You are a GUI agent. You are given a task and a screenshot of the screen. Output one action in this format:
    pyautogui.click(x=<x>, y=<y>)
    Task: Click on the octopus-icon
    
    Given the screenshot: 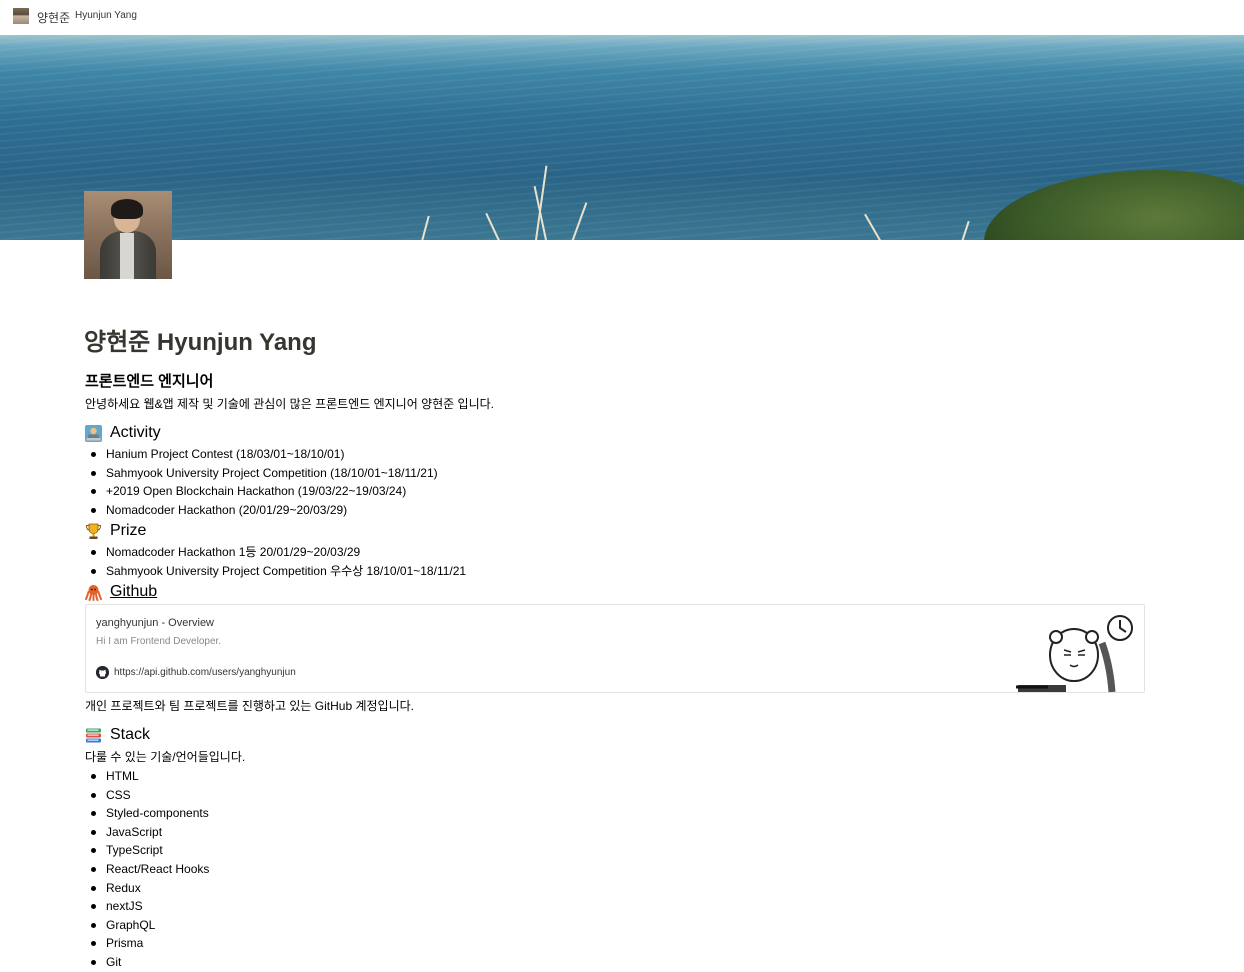 What is the action you would take?
    pyautogui.click(x=93, y=592)
    